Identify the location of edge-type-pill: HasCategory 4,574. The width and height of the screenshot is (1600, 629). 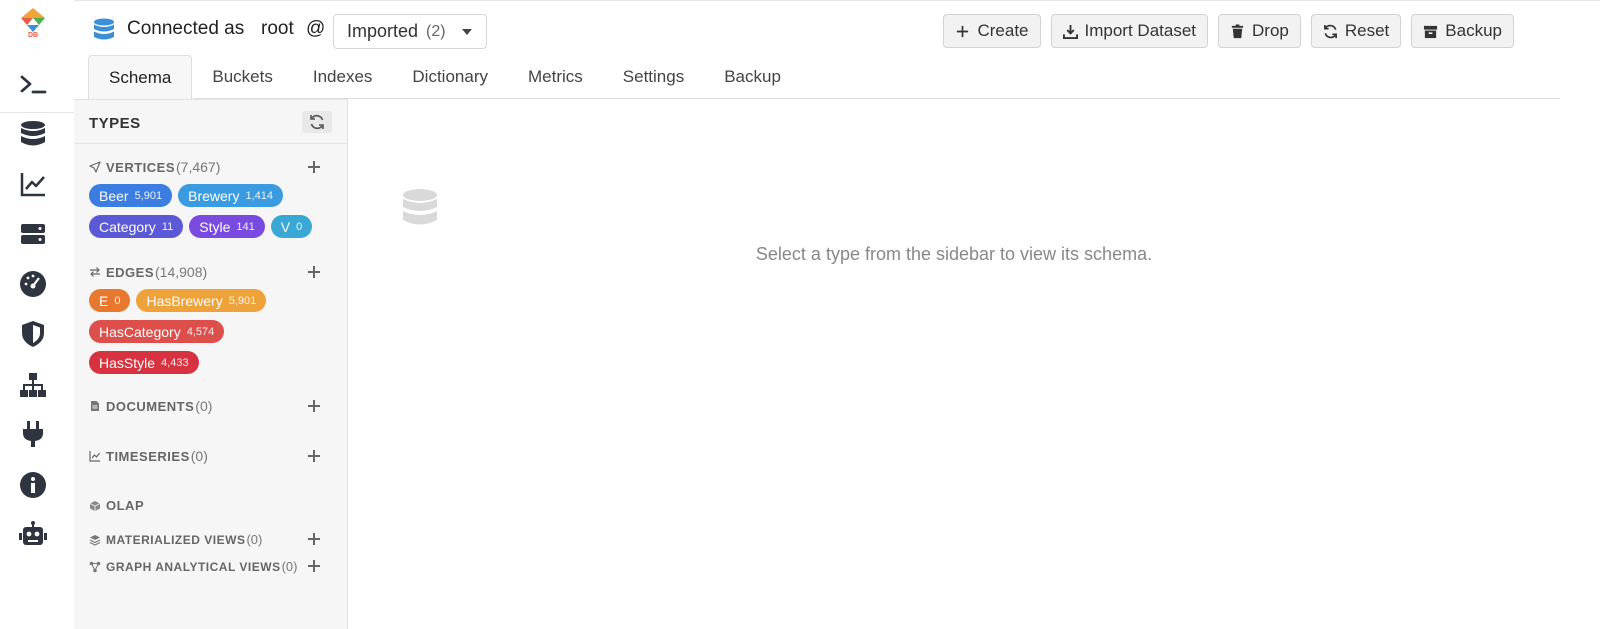
(157, 331).